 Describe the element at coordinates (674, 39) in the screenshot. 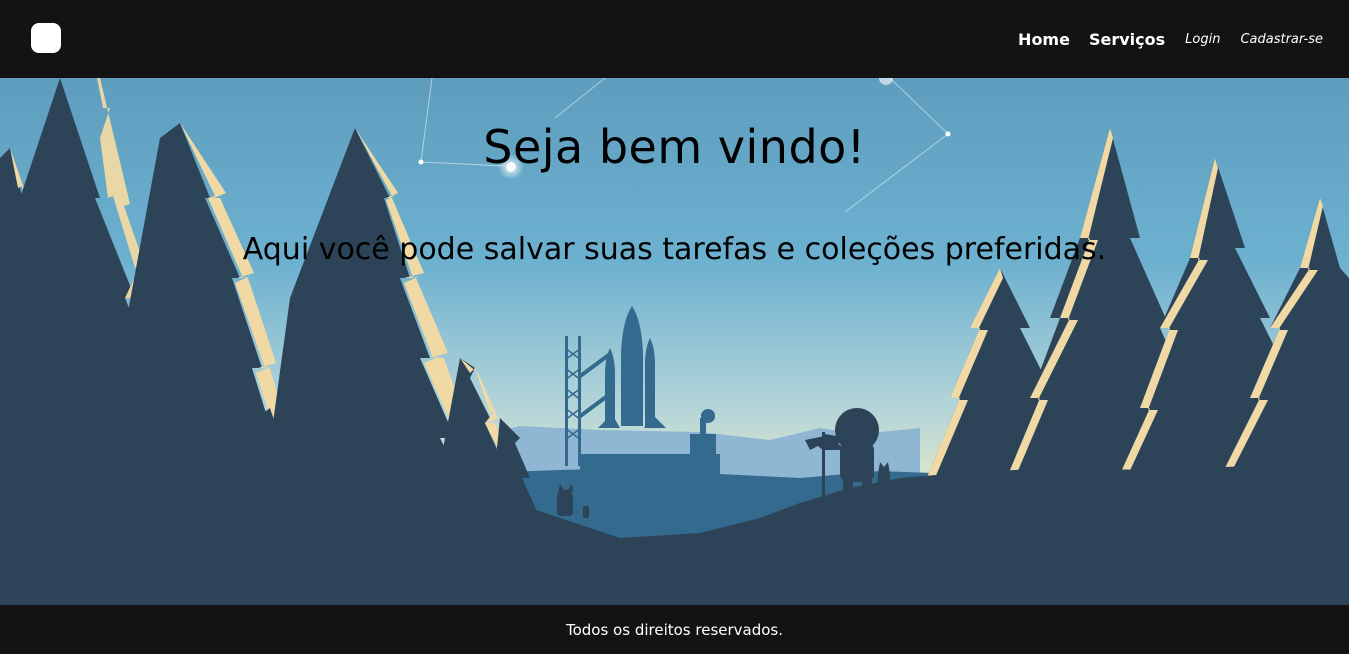

I see `navbar: Home Serviços Login Cadastrar-se` at that location.